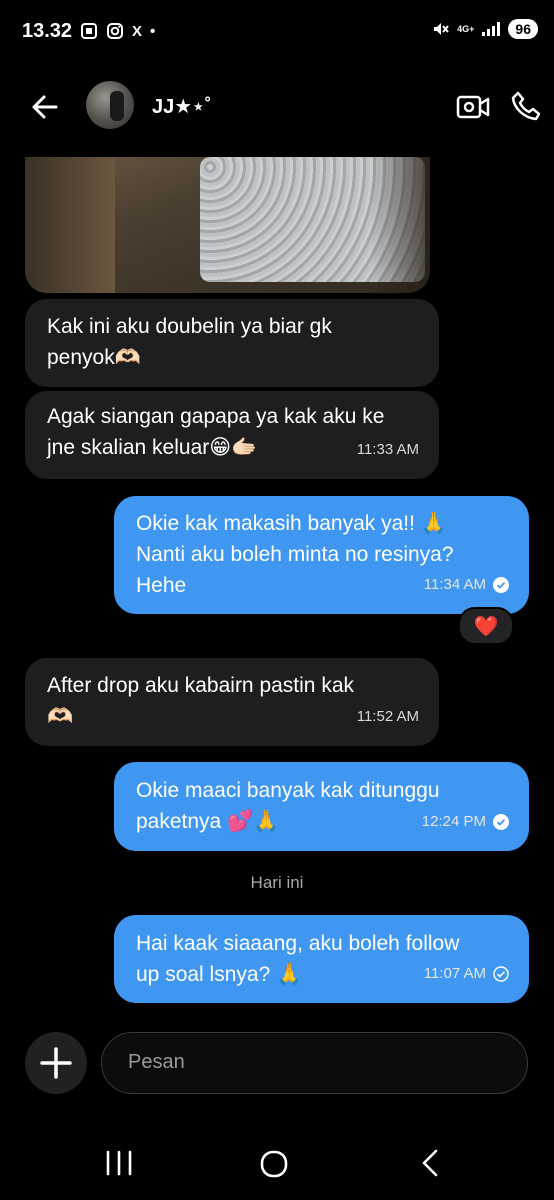 This screenshot has width=554, height=1200. What do you see at coordinates (430, 1163) in the screenshot?
I see `back-icon` at bounding box center [430, 1163].